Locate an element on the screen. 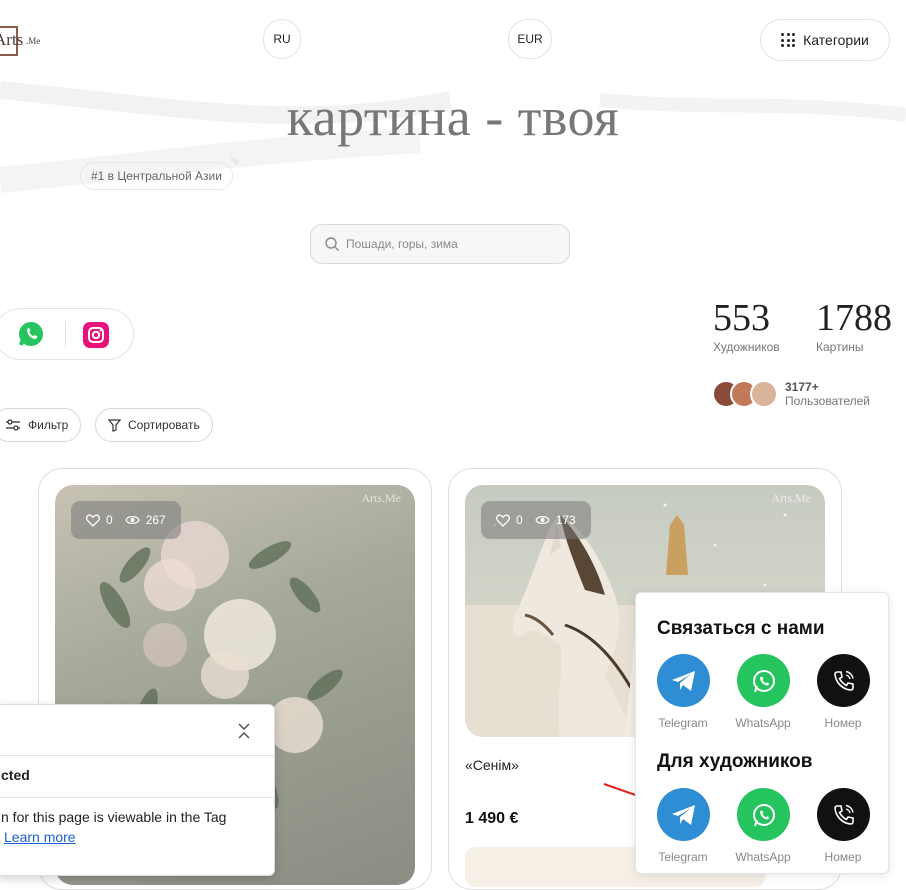  grid-icon is located at coordinates (788, 40).